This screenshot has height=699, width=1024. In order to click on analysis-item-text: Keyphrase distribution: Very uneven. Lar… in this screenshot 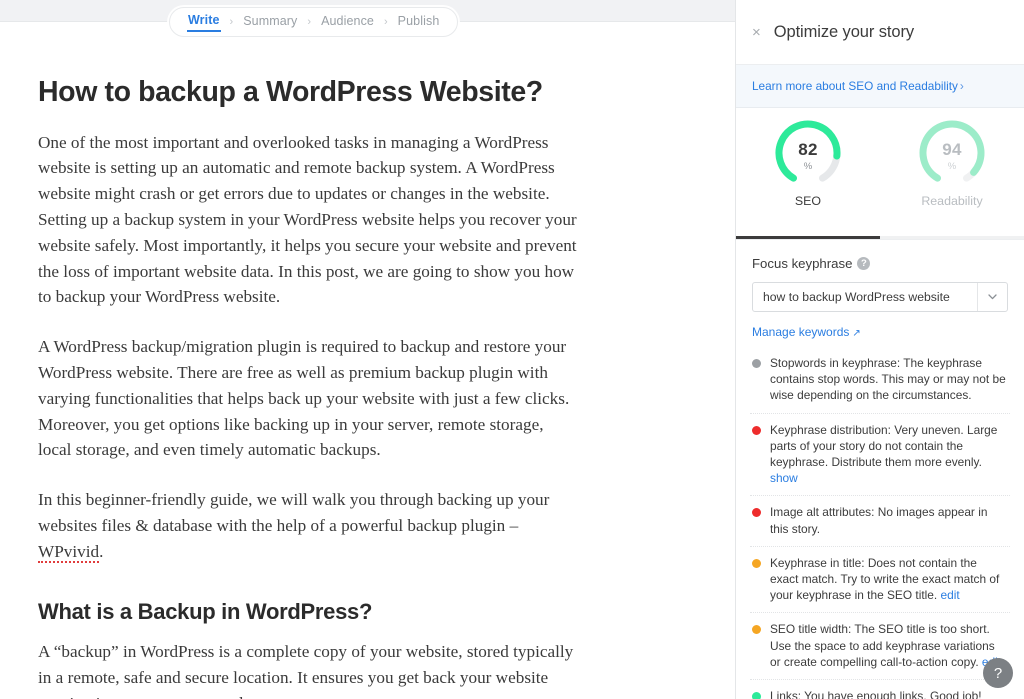, I will do `click(884, 454)`.